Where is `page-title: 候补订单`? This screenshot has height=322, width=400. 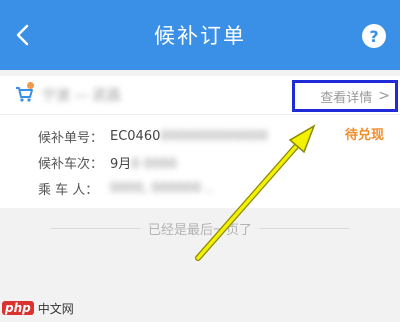 page-title: 候补订单 is located at coordinates (200, 36).